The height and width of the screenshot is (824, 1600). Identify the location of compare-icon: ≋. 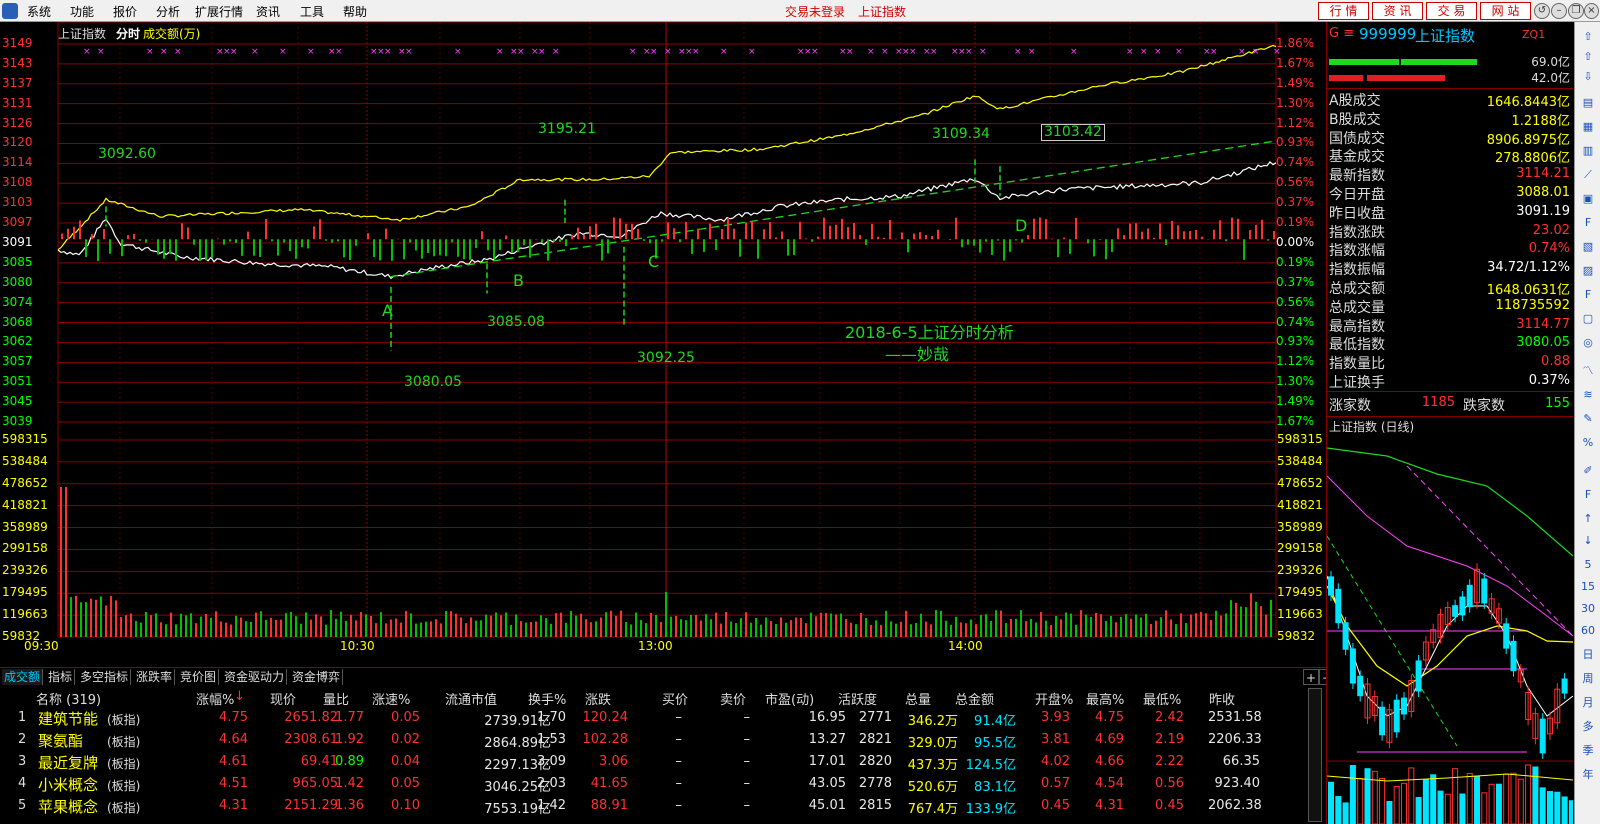
(1588, 395).